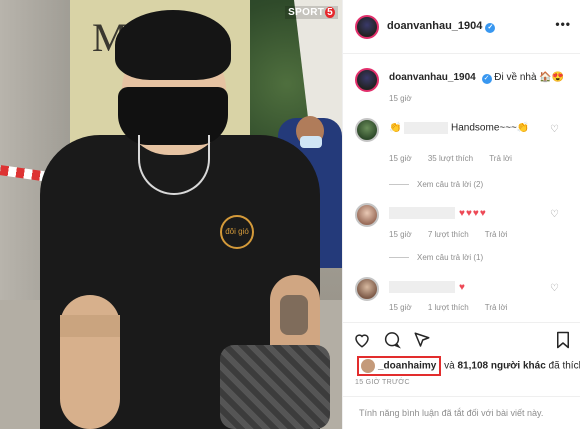  I want to click on verified-badge-icon: ✓, so click(490, 28).